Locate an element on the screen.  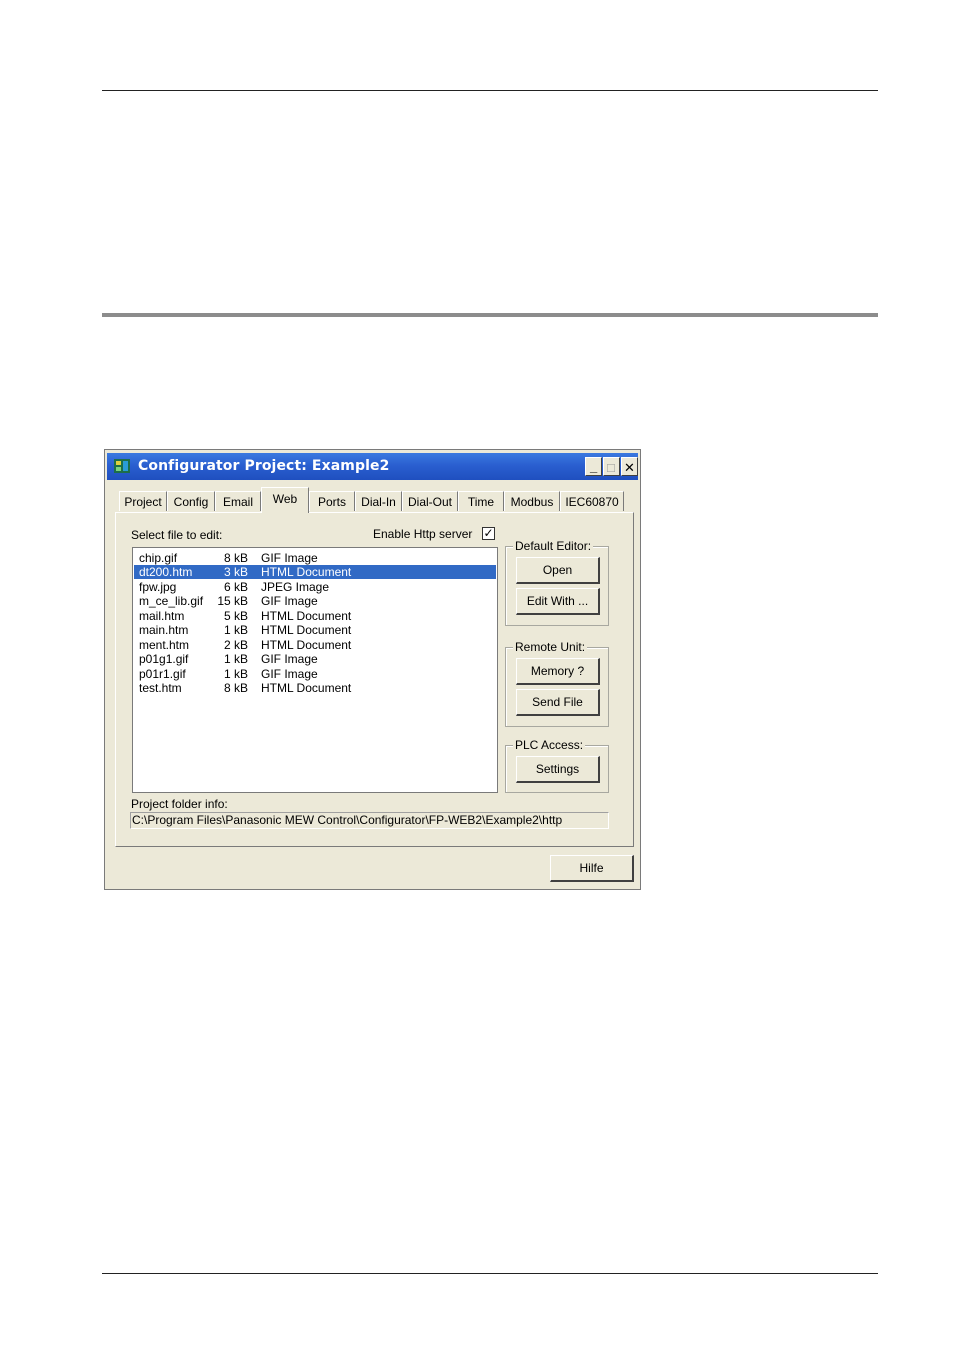
tab-iec60870: IEC60870 is located at coordinates (592, 501).